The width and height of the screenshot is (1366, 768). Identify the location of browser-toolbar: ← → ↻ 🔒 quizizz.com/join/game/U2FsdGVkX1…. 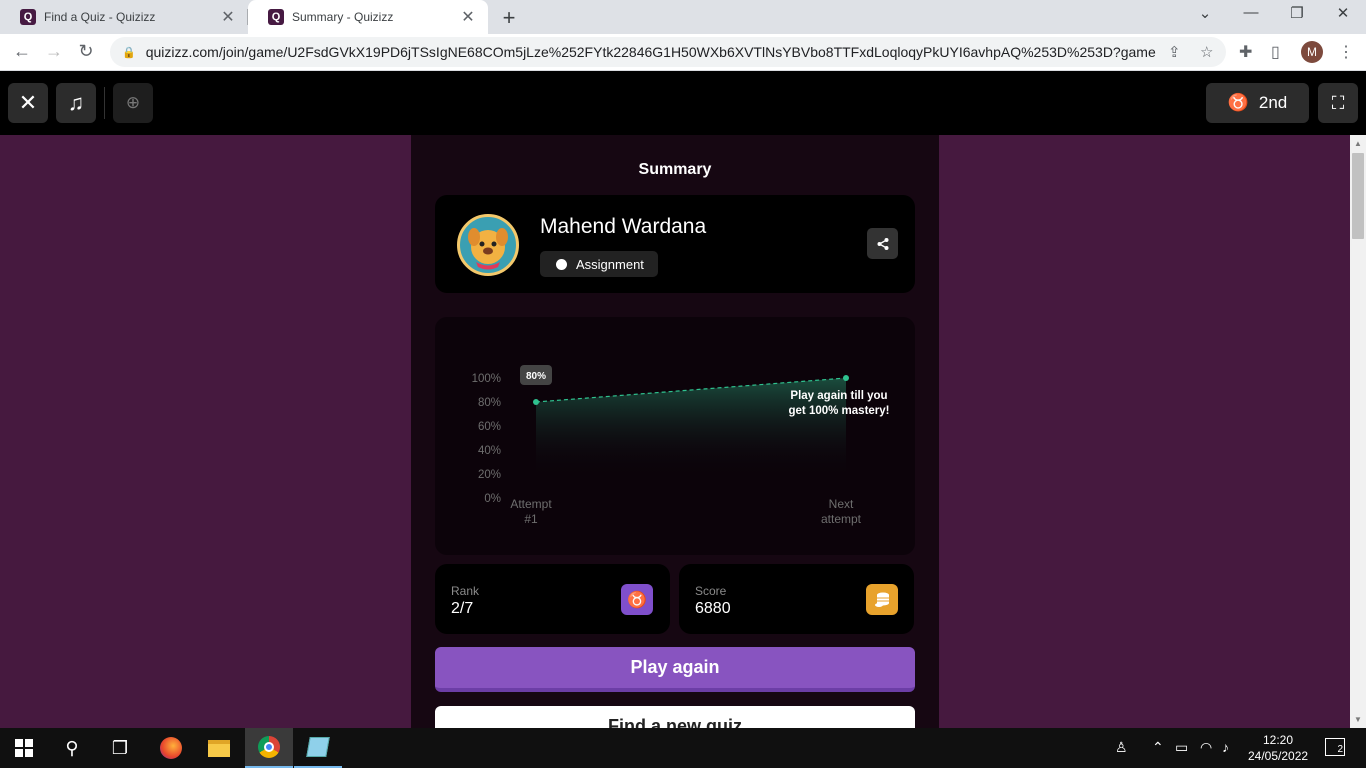
(683, 52).